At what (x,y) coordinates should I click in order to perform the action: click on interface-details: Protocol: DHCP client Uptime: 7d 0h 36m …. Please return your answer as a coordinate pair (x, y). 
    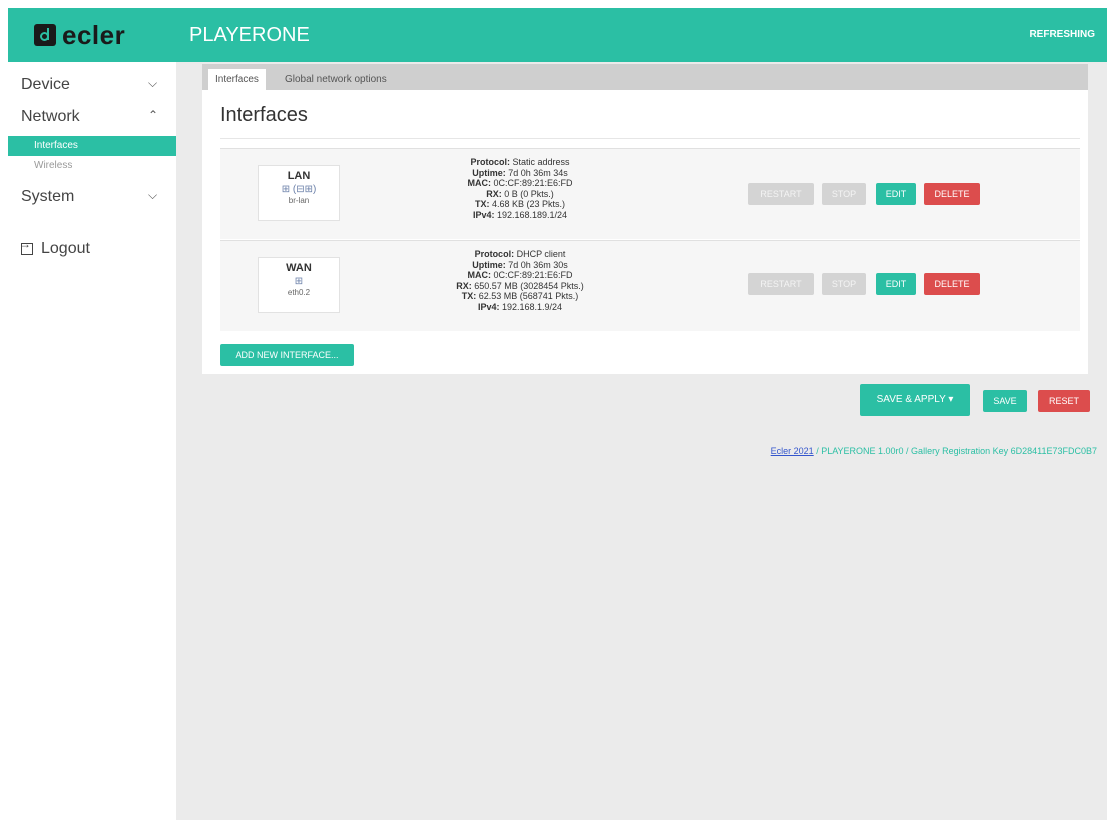
    Looking at the image, I should click on (520, 280).